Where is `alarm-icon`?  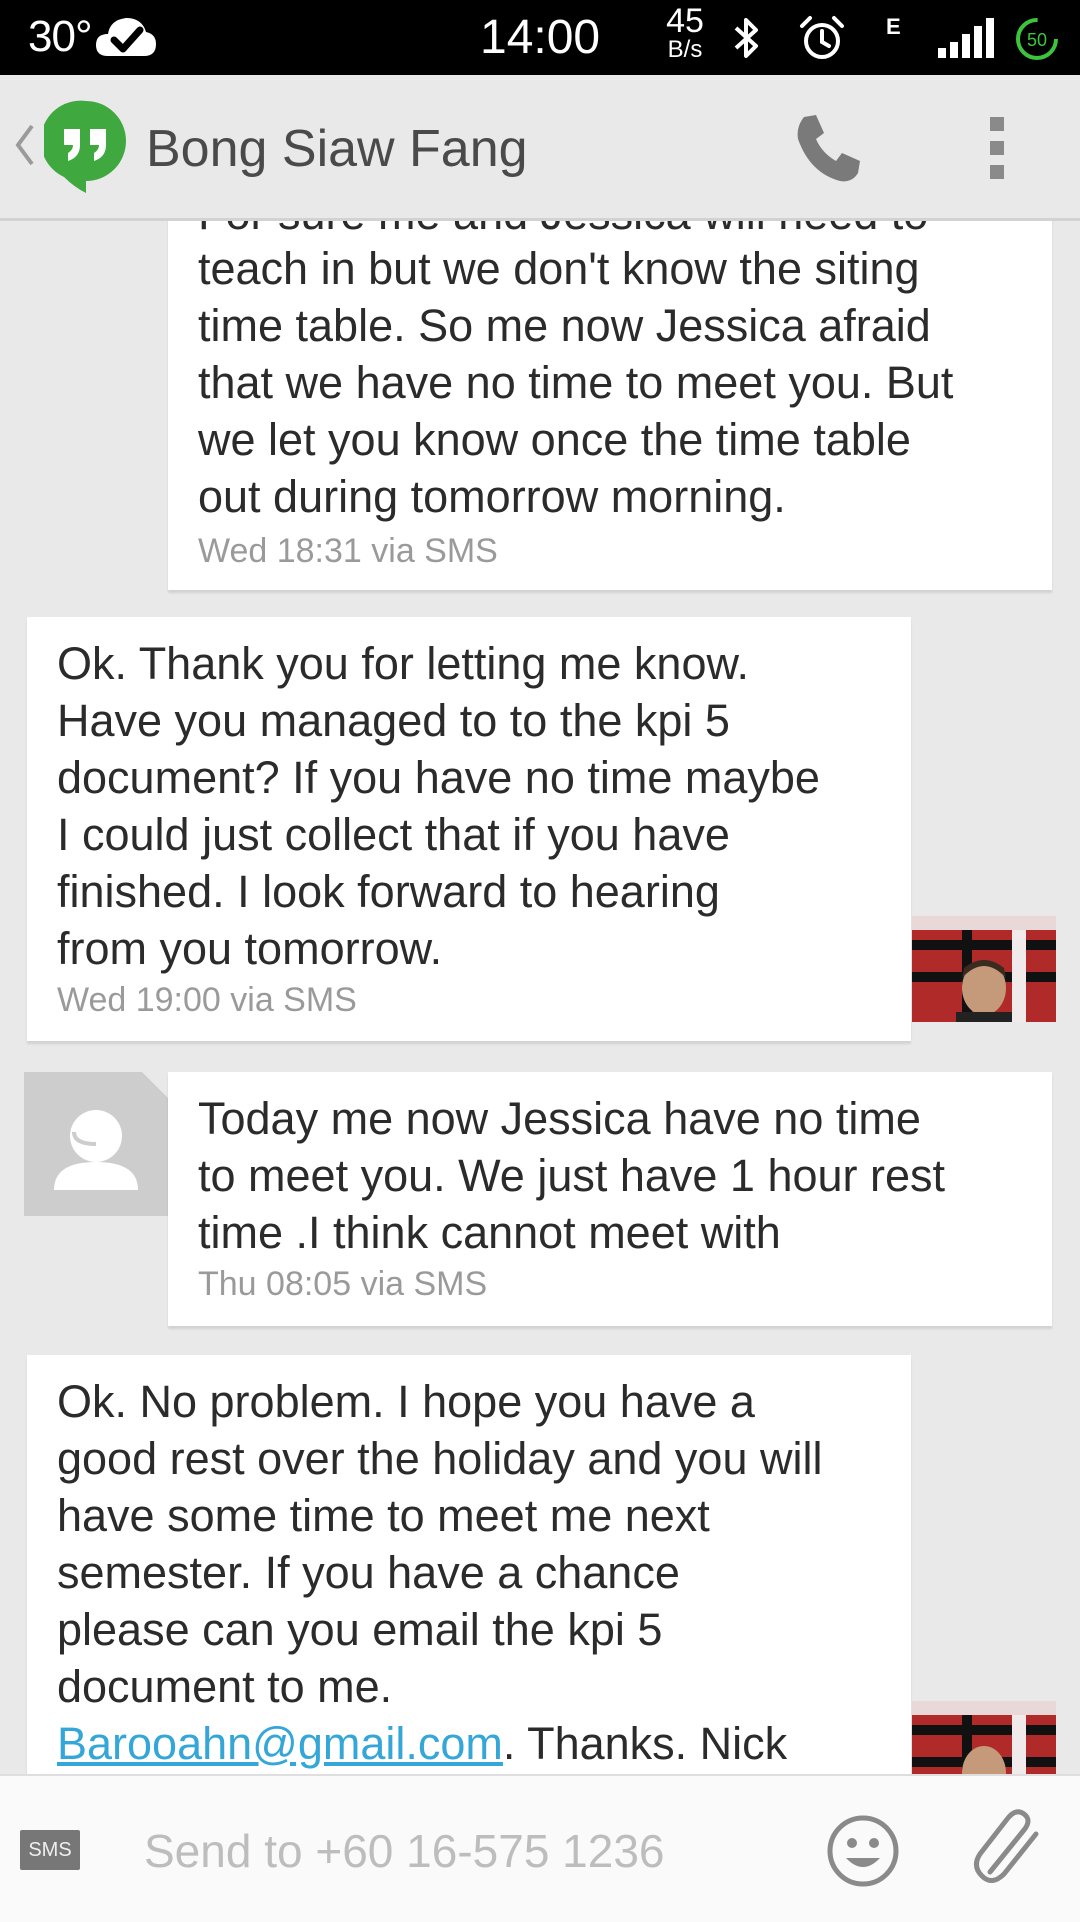 alarm-icon is located at coordinates (822, 37).